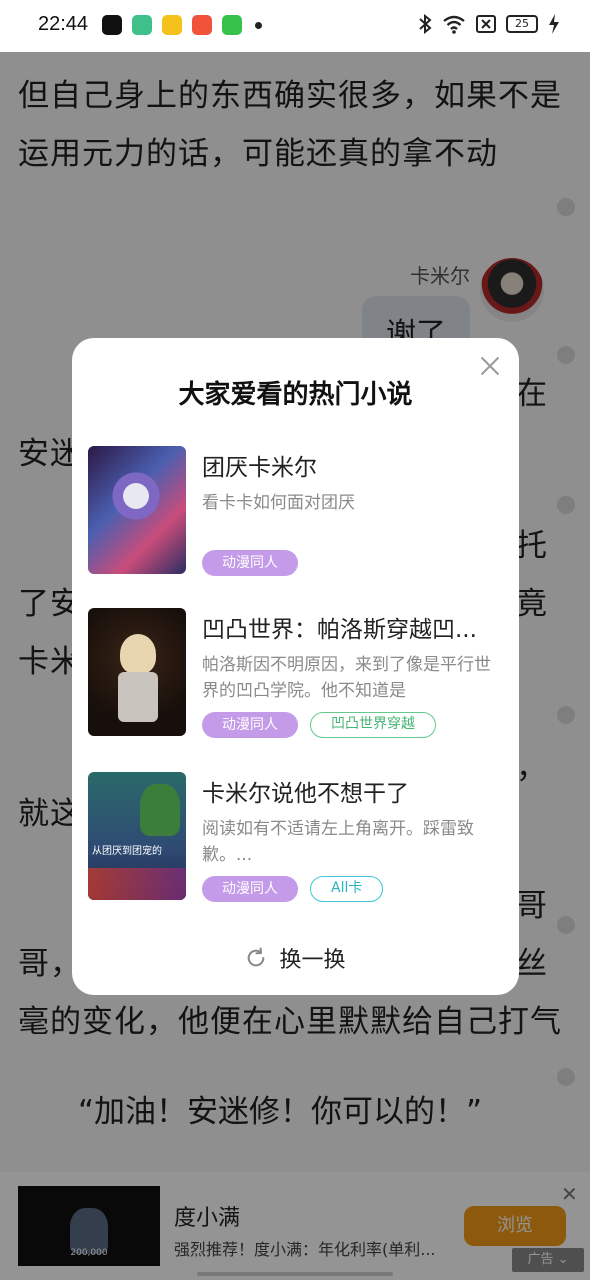 The height and width of the screenshot is (1280, 590). Describe the element at coordinates (63, 24) in the screenshot. I see `status-time: 22:44` at that location.